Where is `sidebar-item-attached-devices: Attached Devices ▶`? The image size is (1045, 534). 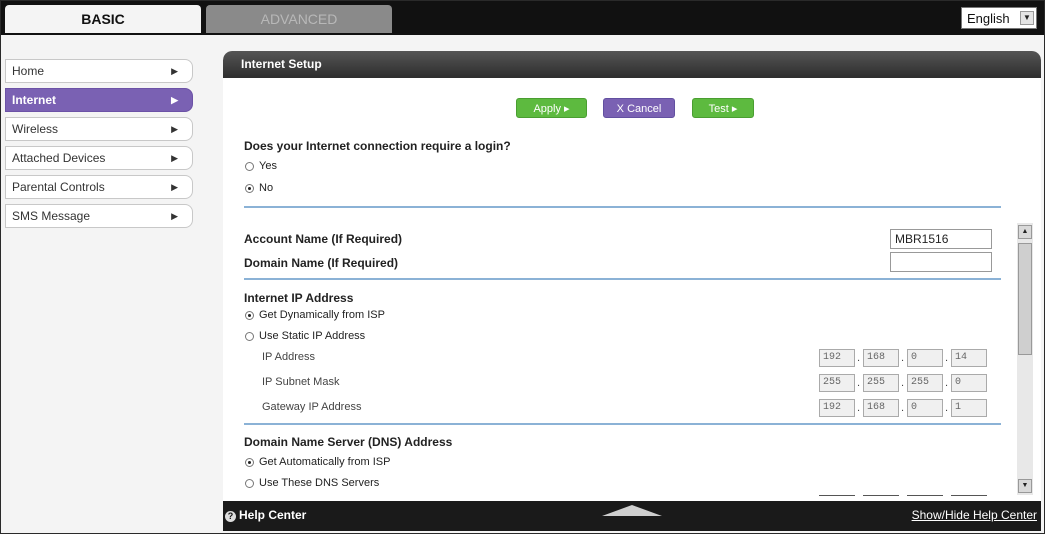 sidebar-item-attached-devices: Attached Devices ▶ is located at coordinates (99, 158).